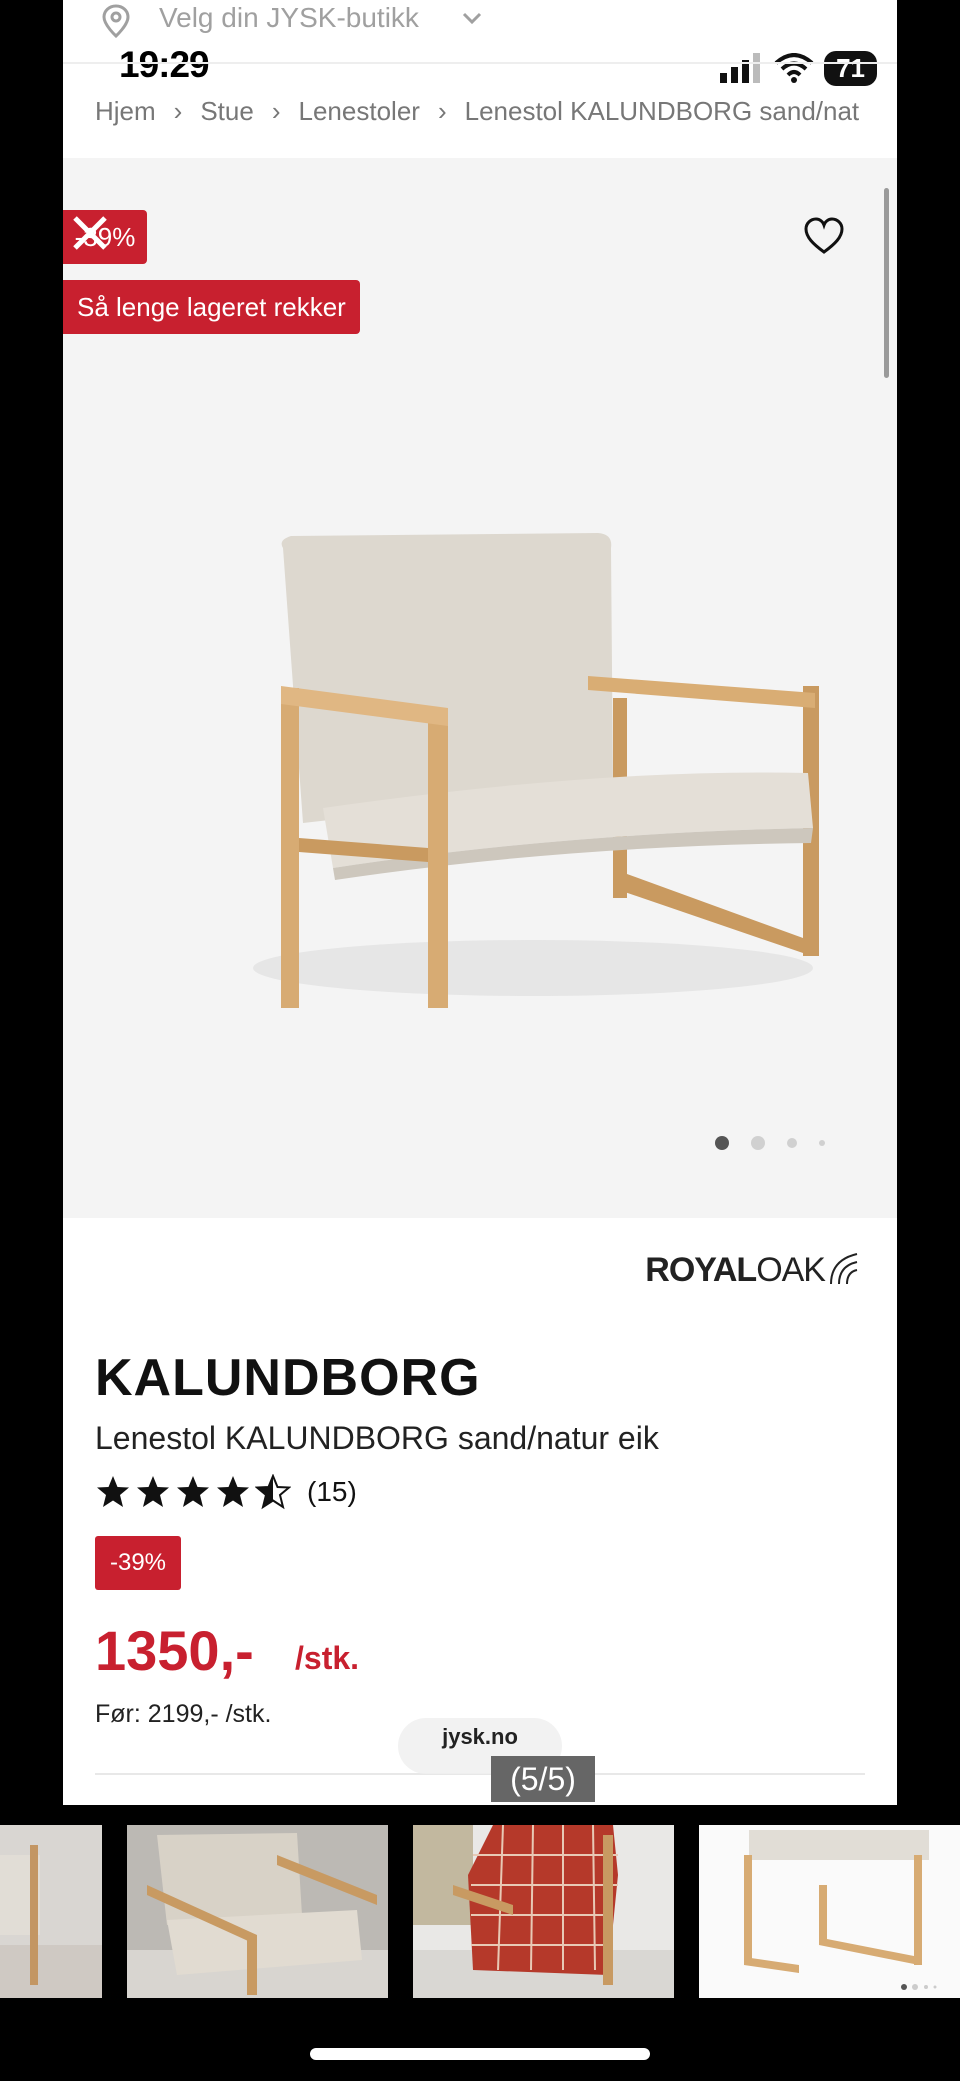  What do you see at coordinates (327, 1658) in the screenshot?
I see `price-unit: /stk.` at bounding box center [327, 1658].